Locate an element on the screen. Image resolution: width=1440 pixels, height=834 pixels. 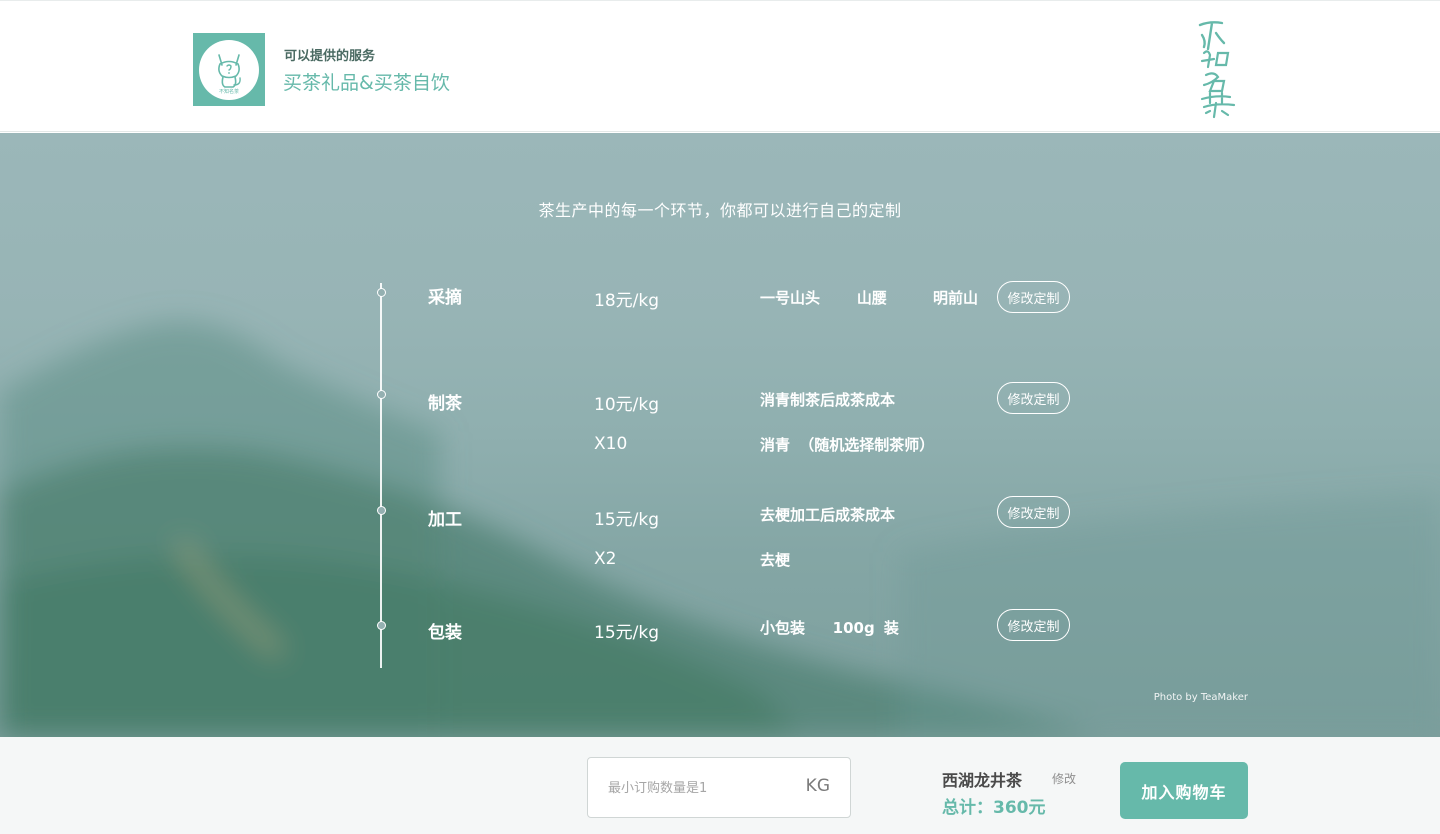
order-bar: KG 西湖龙井茶 修改 总计：360元 加入购物车 is located at coordinates (720, 785).